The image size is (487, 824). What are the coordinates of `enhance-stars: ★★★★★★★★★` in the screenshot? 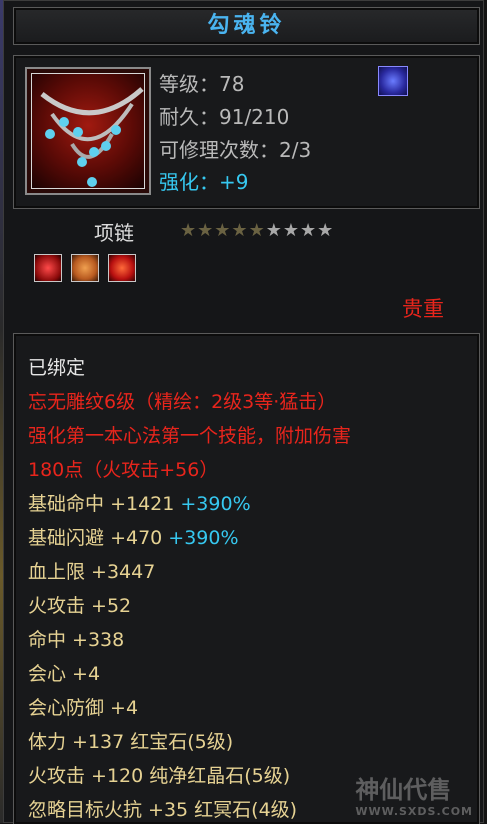 It's located at (257, 230).